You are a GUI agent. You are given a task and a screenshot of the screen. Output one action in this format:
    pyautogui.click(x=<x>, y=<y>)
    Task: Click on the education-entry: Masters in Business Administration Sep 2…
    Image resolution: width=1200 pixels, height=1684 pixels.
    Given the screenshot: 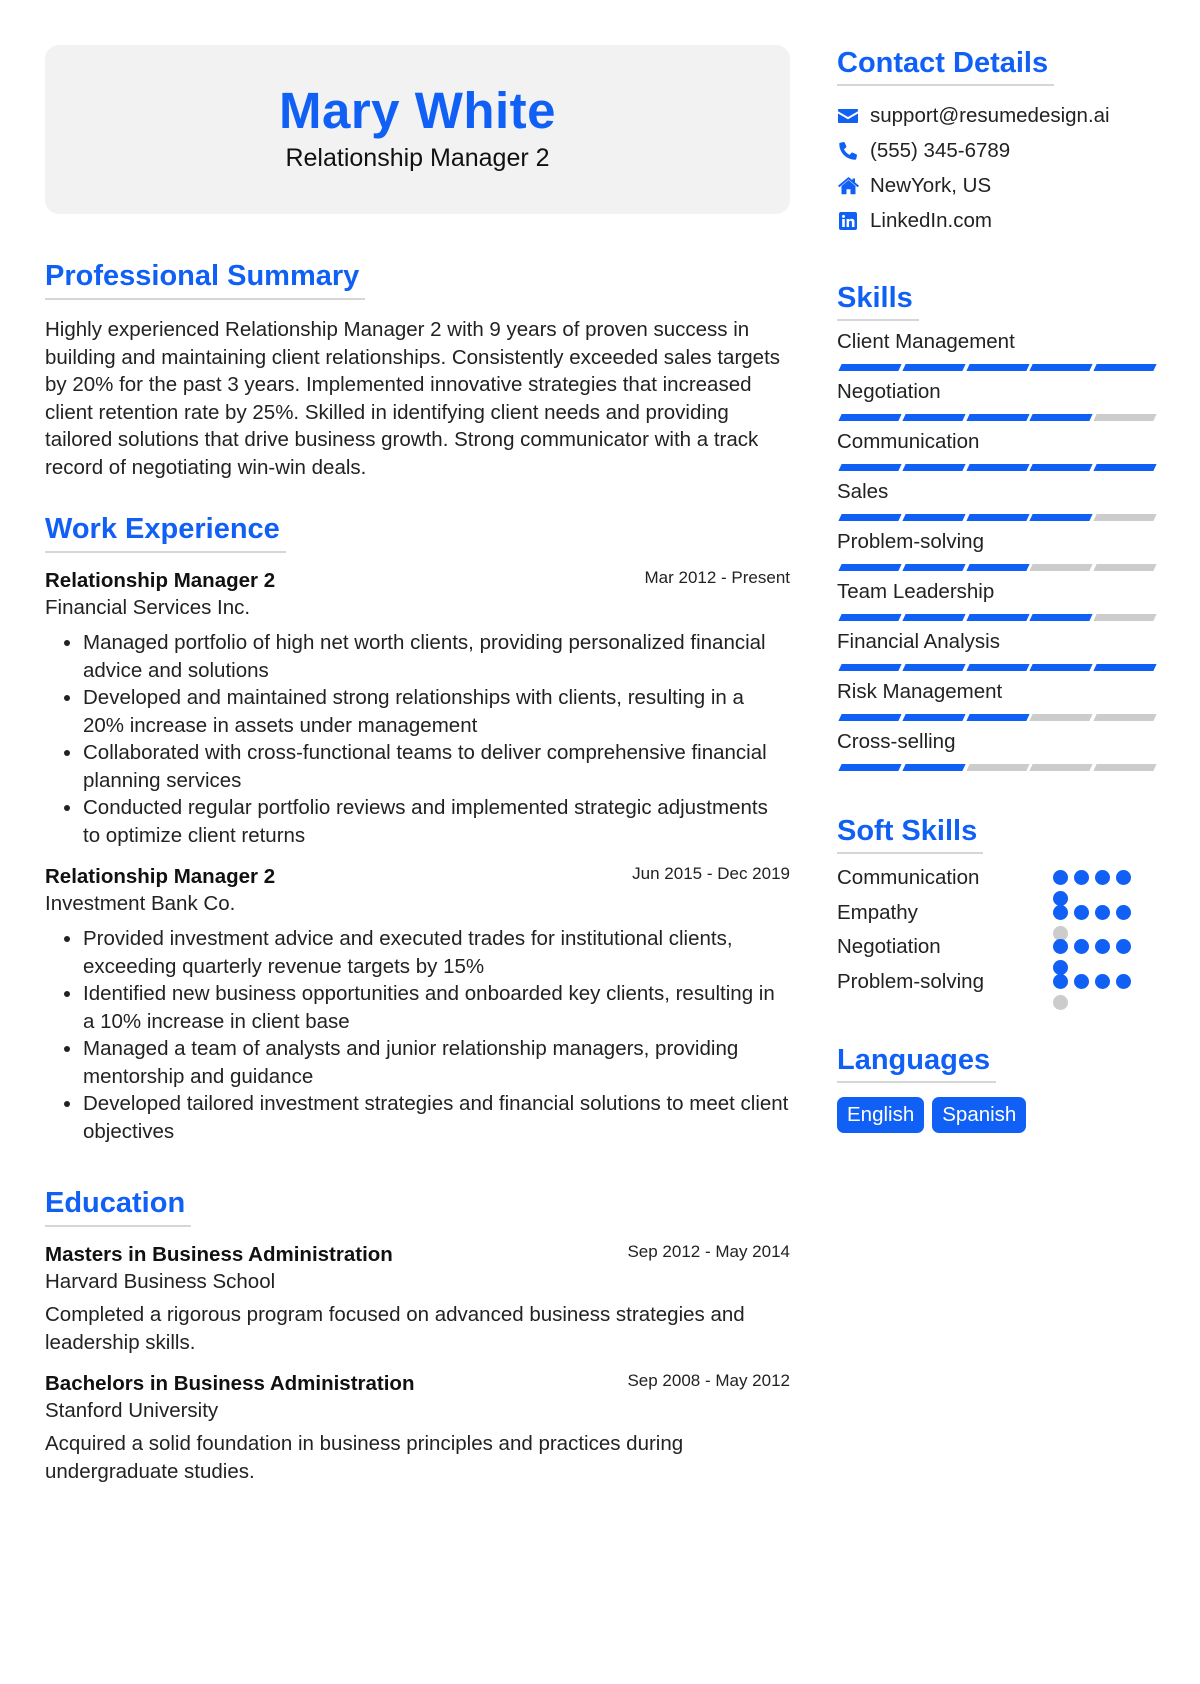 What is the action you would take?
    pyautogui.click(x=417, y=1298)
    